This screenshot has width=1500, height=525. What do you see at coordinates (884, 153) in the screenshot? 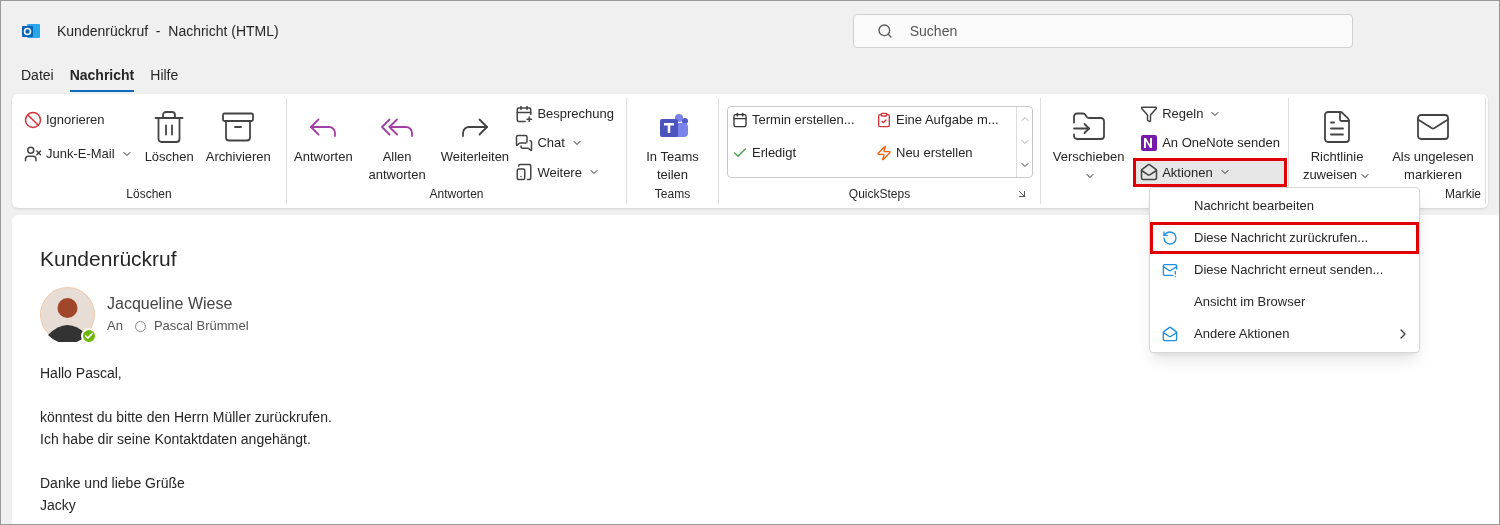
I see `lightning-icon` at bounding box center [884, 153].